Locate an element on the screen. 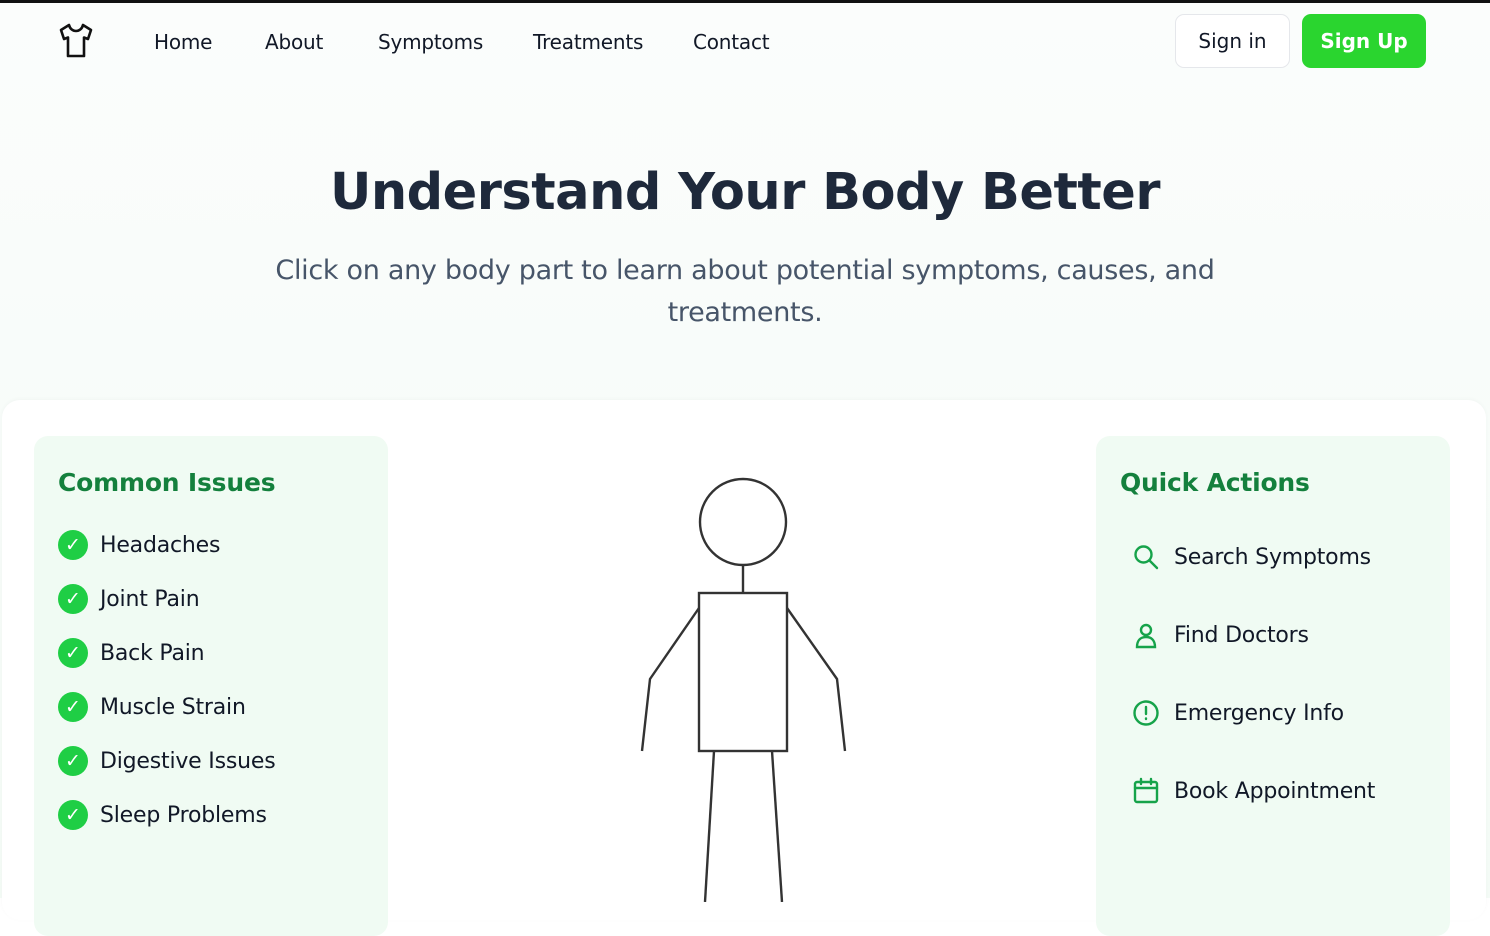 This screenshot has width=1490, height=936. issue-item-digestive-issues: ✓ Digestive Issues is located at coordinates (167, 761).